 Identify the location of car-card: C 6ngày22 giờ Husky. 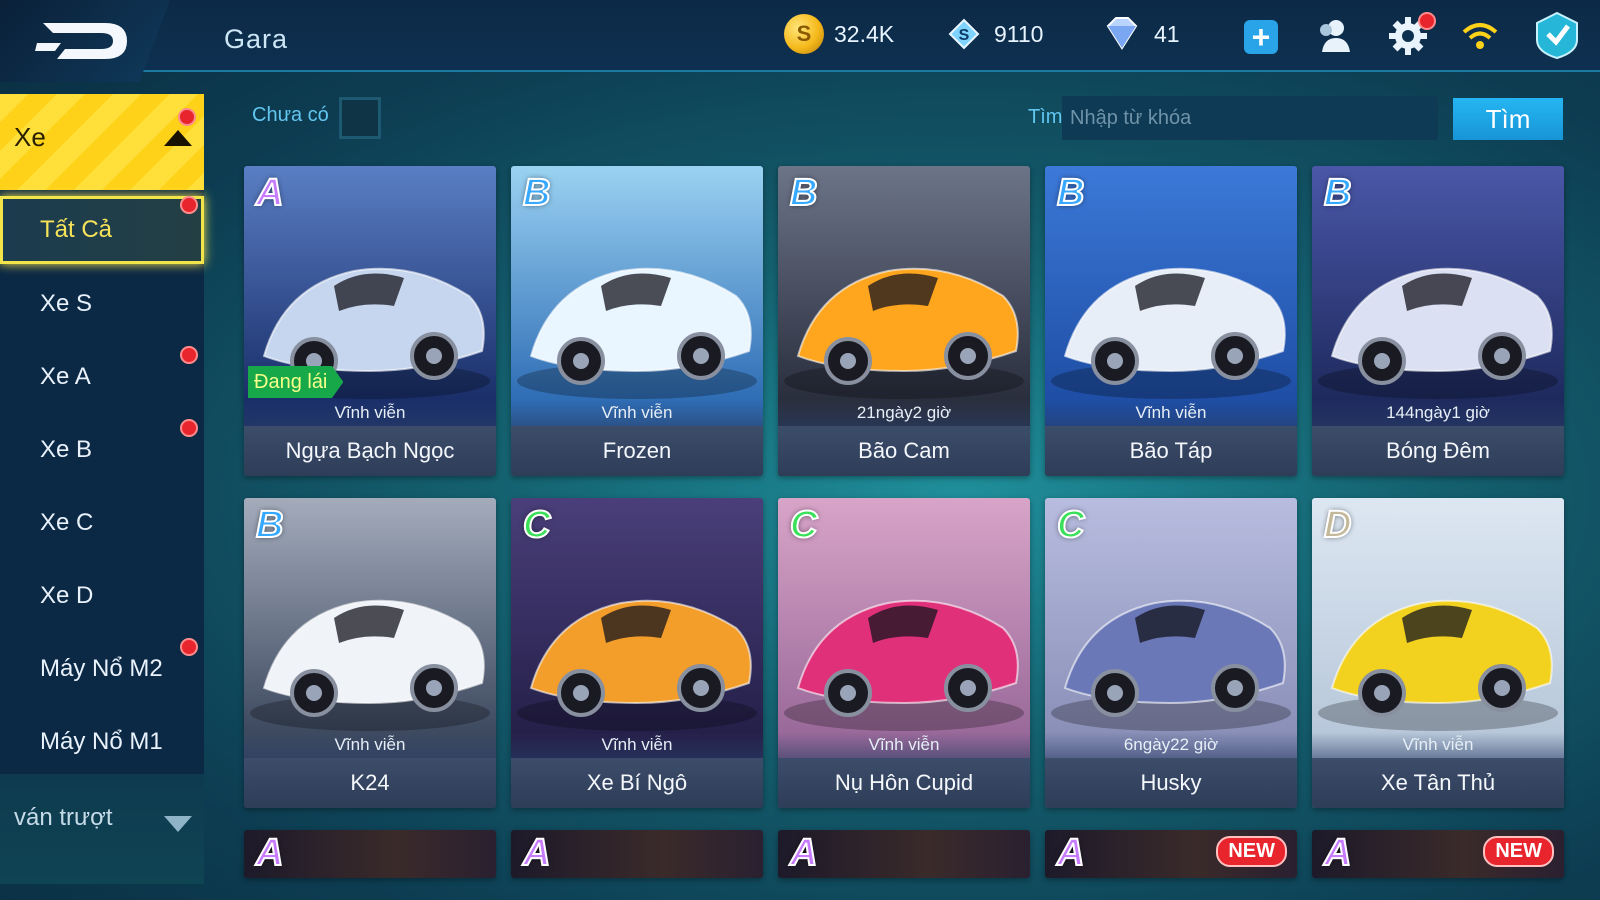
(1171, 653).